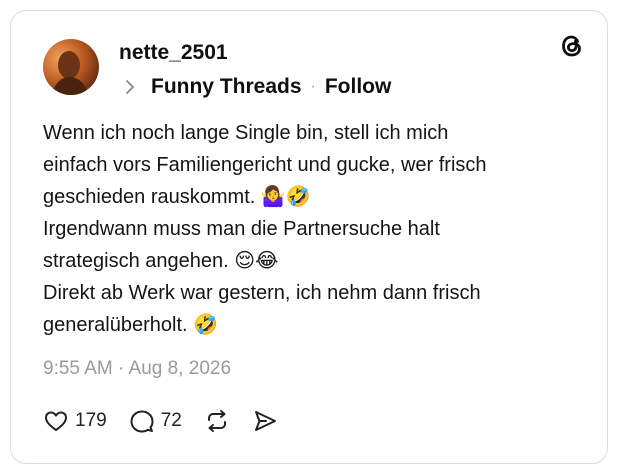 The width and height of the screenshot is (620, 475). Describe the element at coordinates (358, 87) in the screenshot. I see `follow-button: Follow` at that location.